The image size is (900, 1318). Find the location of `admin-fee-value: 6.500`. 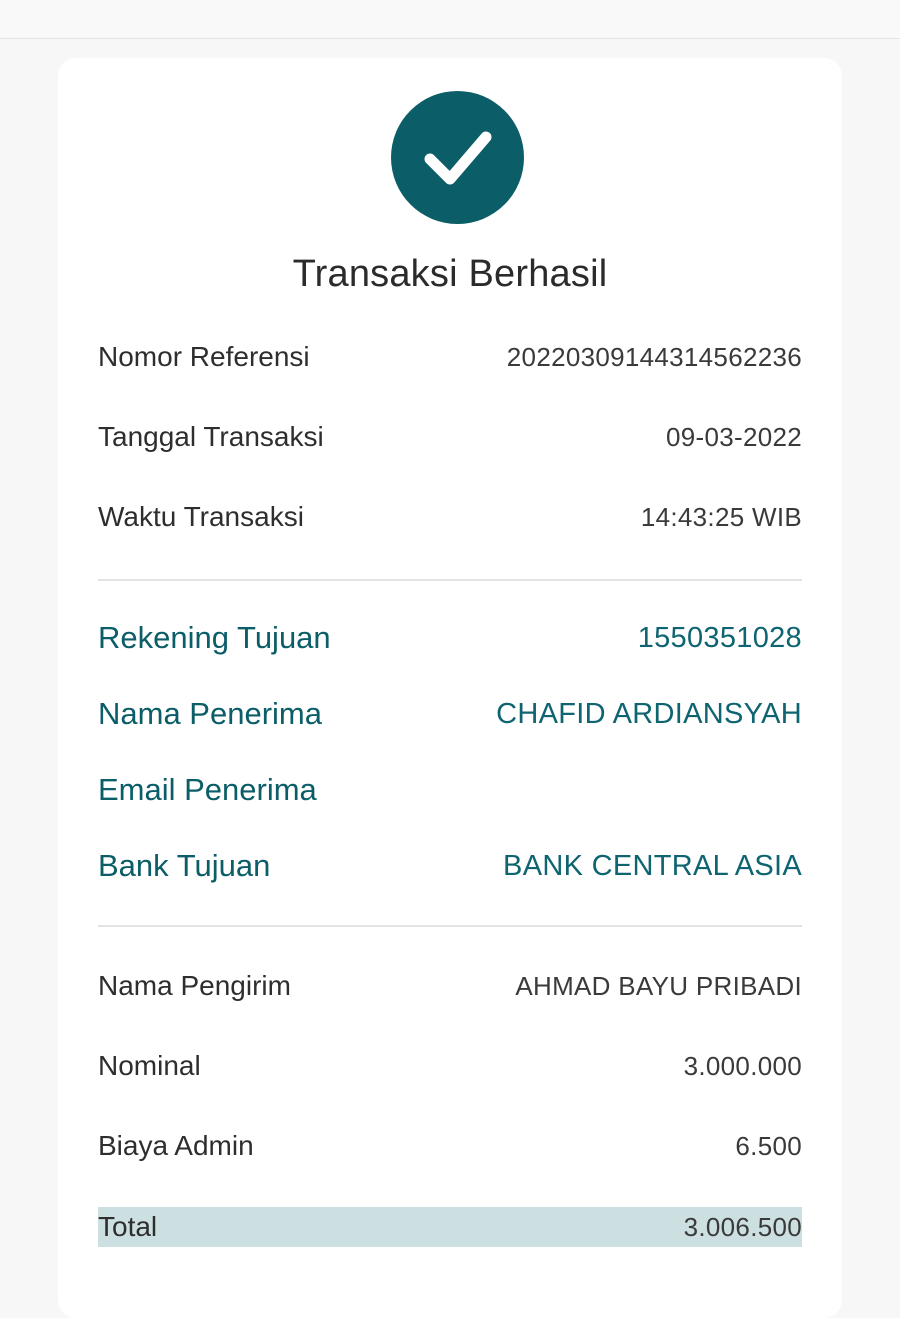

admin-fee-value: 6.500 is located at coordinates (768, 1145).